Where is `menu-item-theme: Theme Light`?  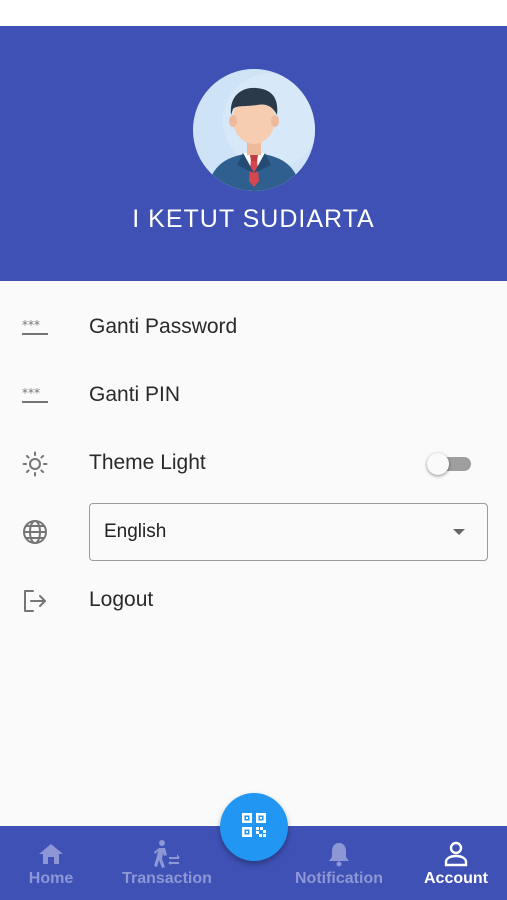
menu-item-theme: Theme Light is located at coordinates (253, 464).